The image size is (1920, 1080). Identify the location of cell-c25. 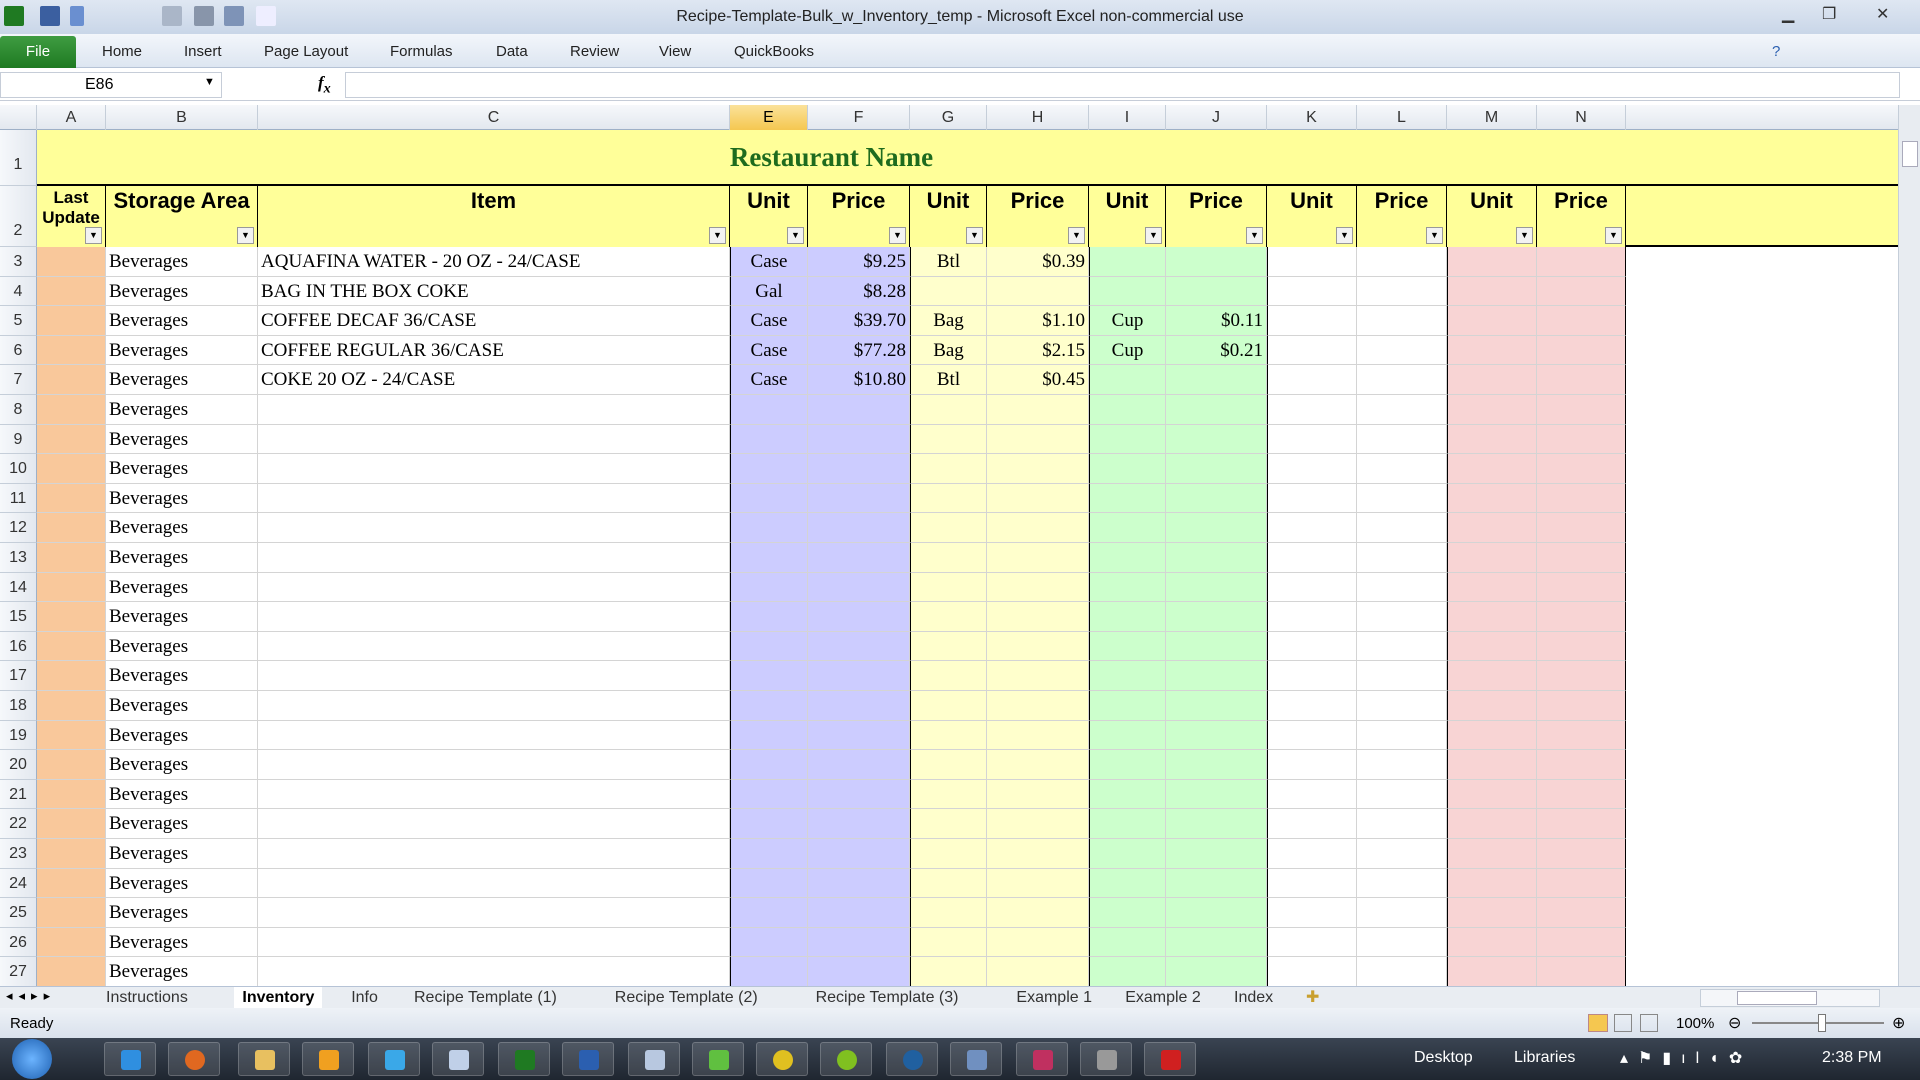
(494, 913).